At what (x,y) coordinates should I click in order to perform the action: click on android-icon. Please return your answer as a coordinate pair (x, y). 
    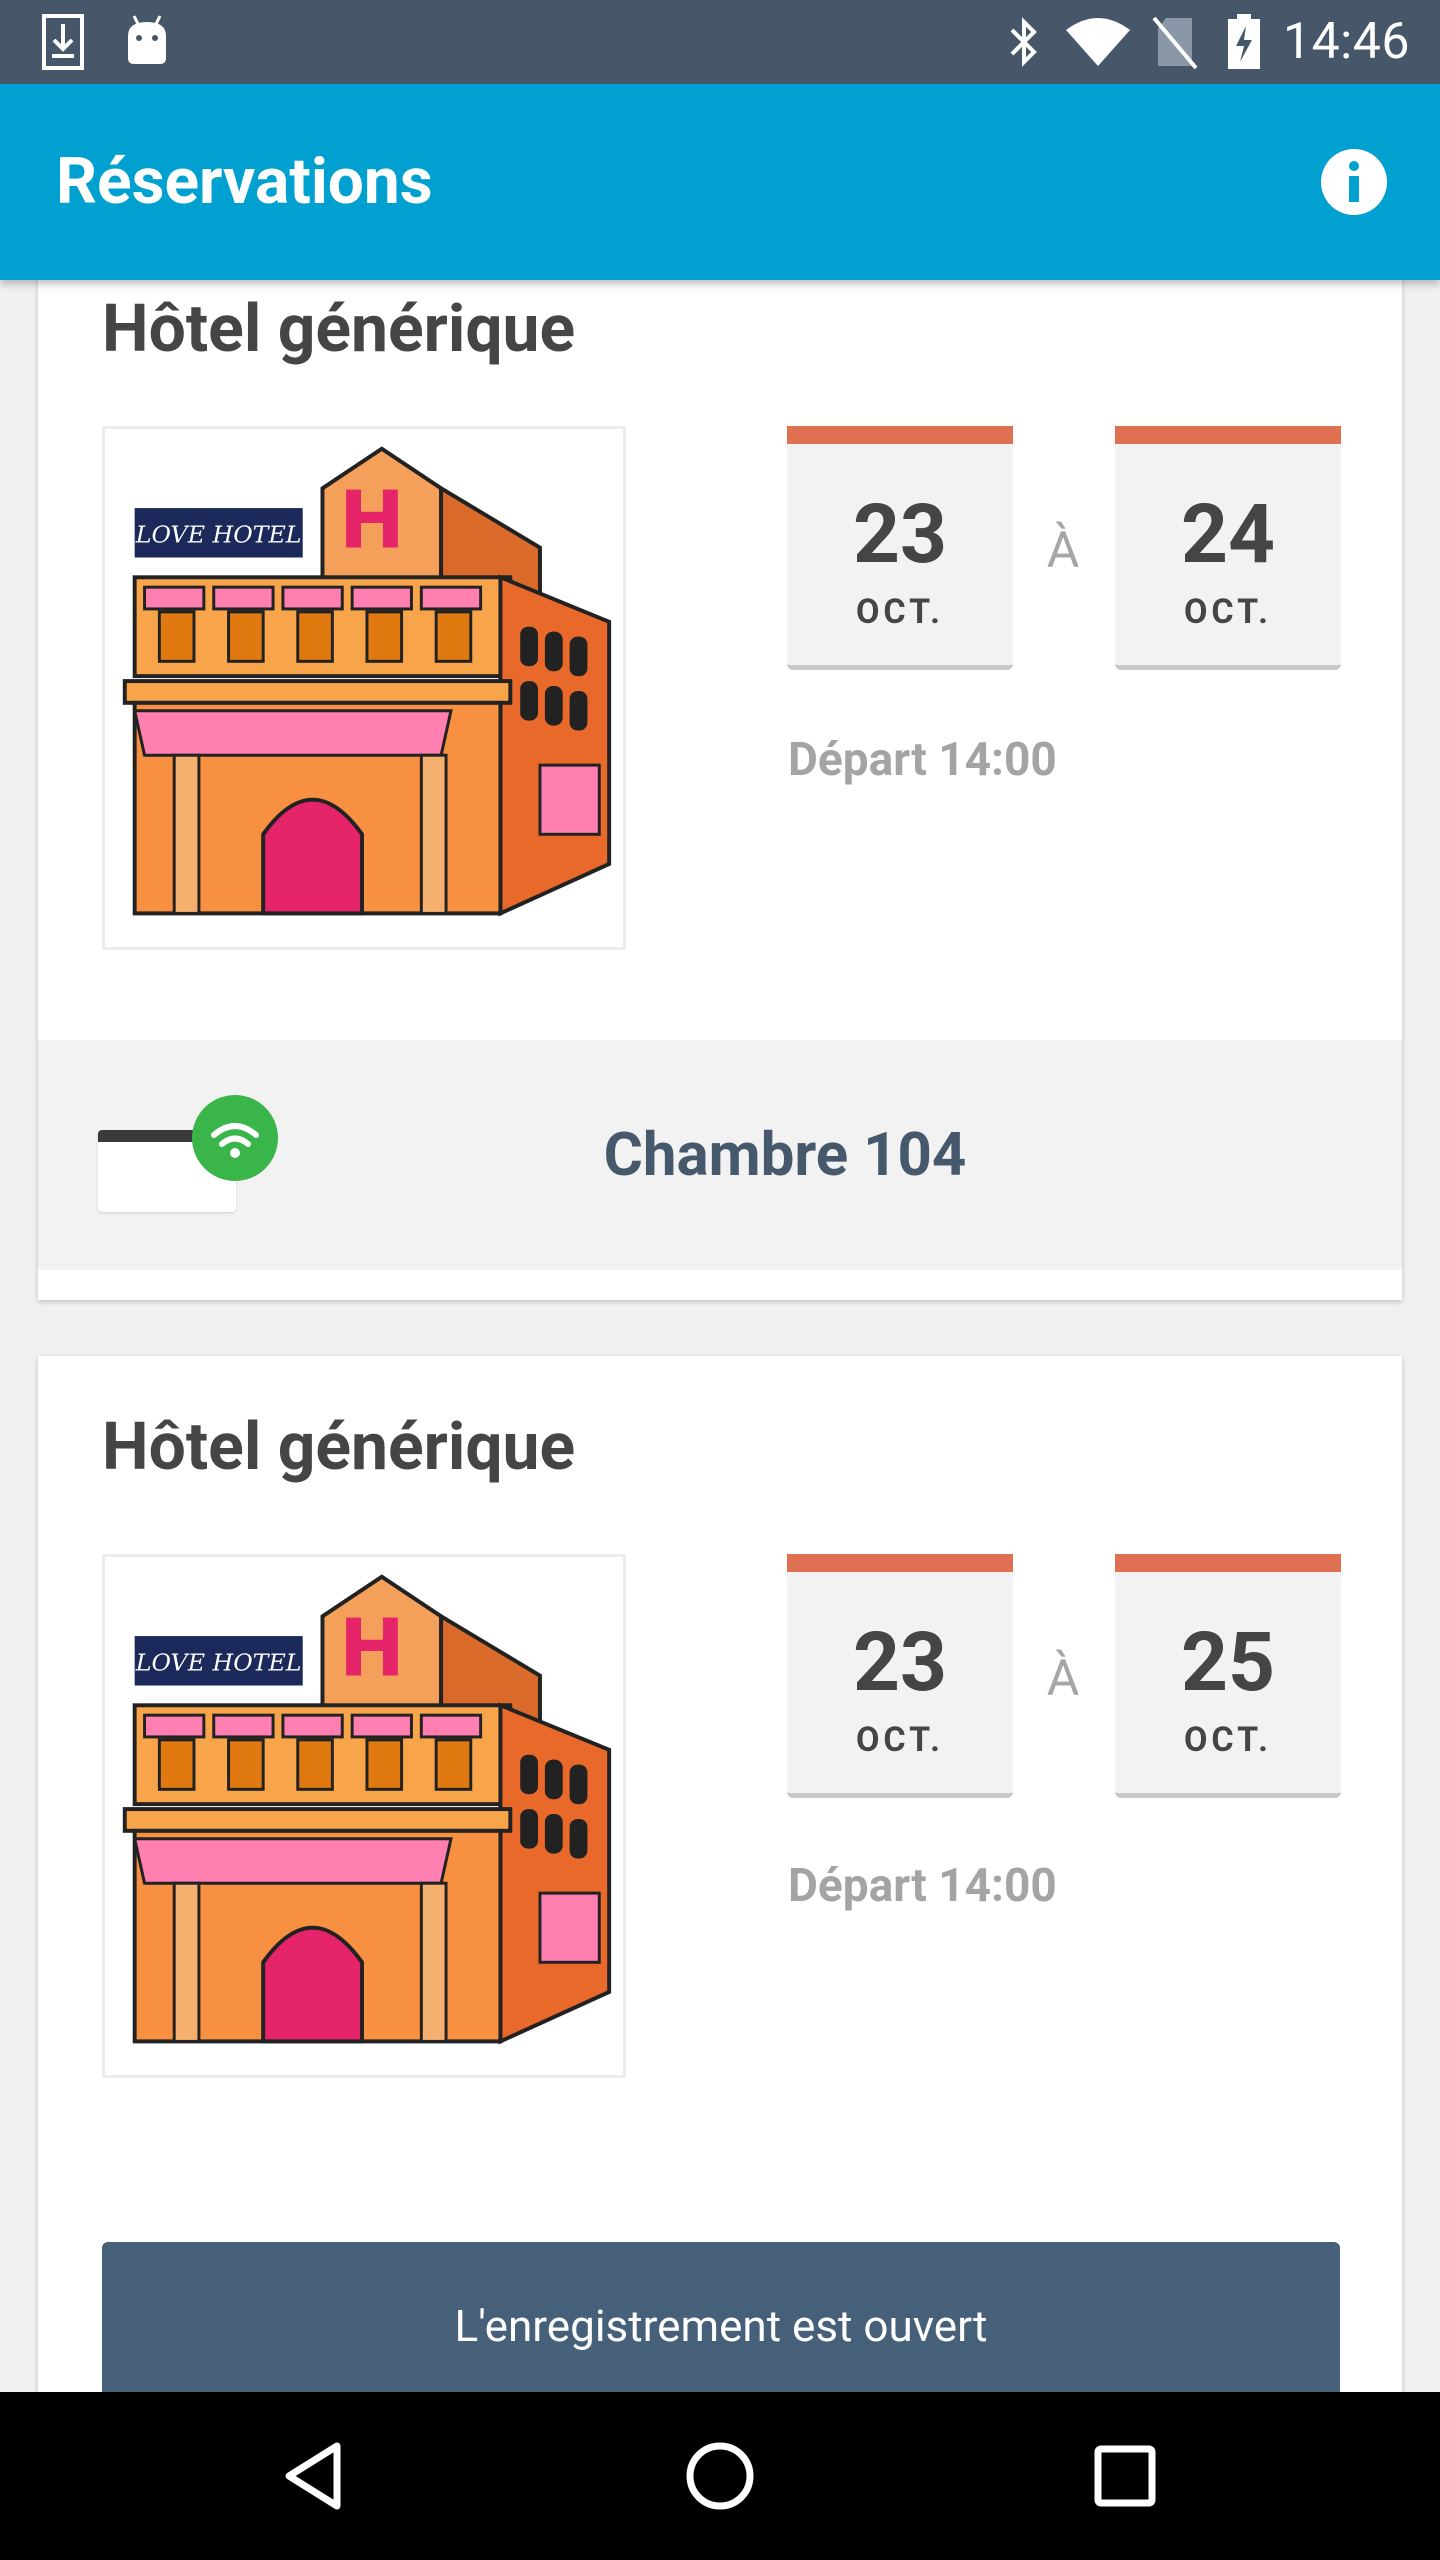
    Looking at the image, I should click on (147, 39).